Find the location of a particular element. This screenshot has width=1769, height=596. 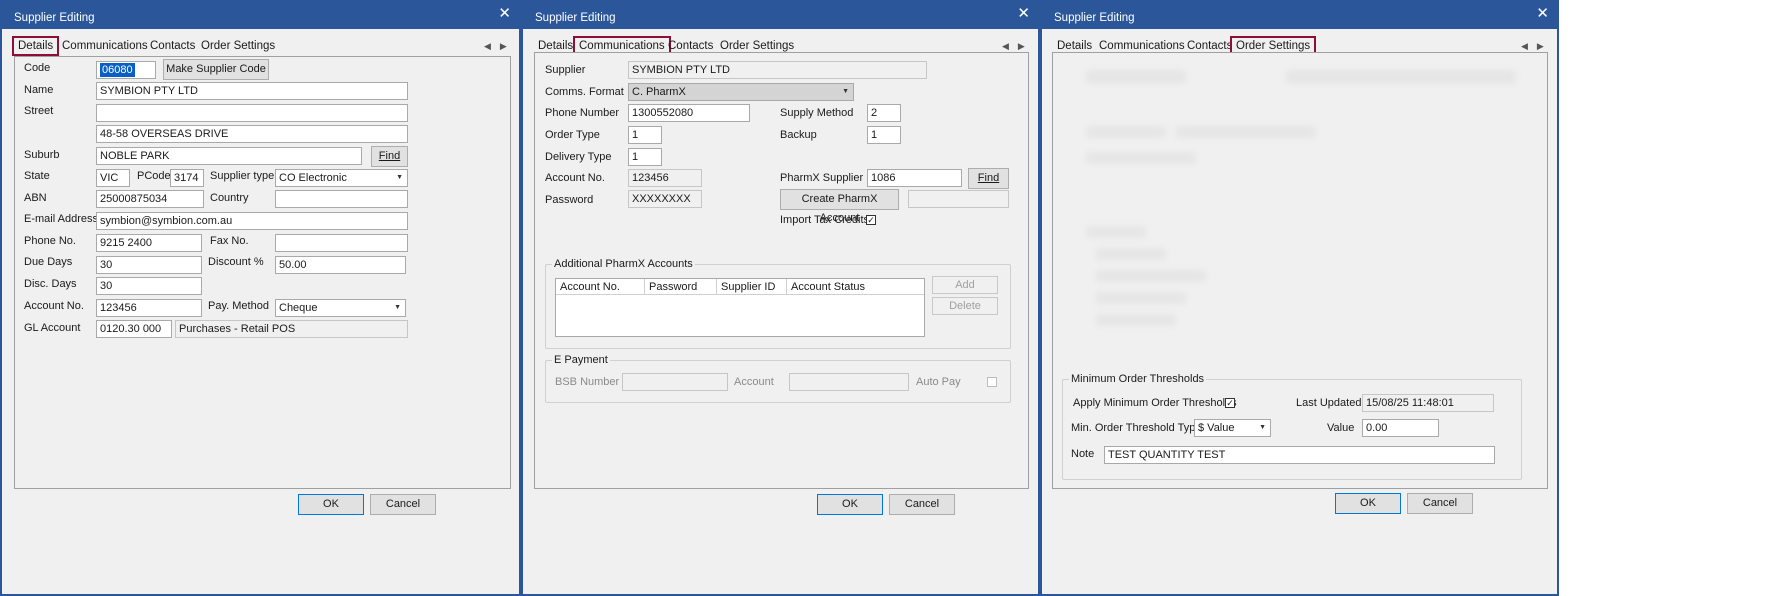

country-input is located at coordinates (341, 199).